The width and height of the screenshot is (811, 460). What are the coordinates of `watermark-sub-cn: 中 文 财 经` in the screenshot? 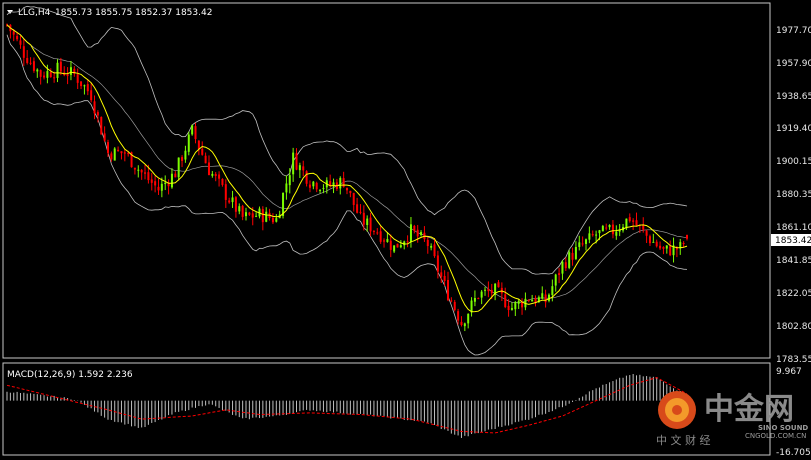 It's located at (683, 440).